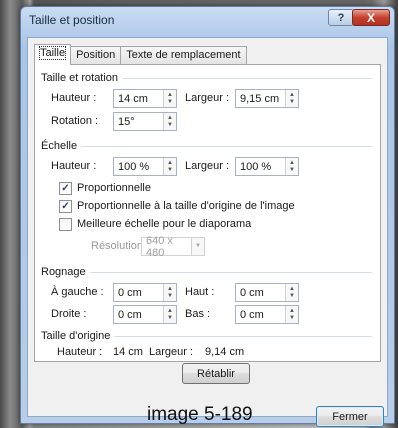 This screenshot has height=428, width=398. I want to click on group-crop: Rognage, so click(206, 272).